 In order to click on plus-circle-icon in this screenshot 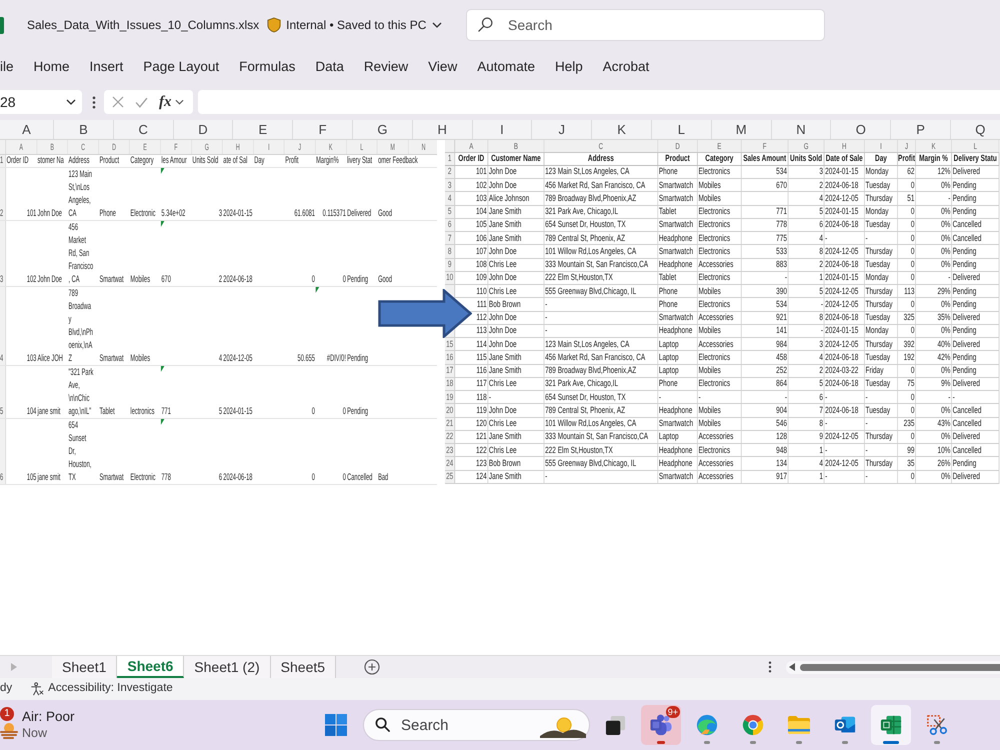, I will do `click(372, 667)`.